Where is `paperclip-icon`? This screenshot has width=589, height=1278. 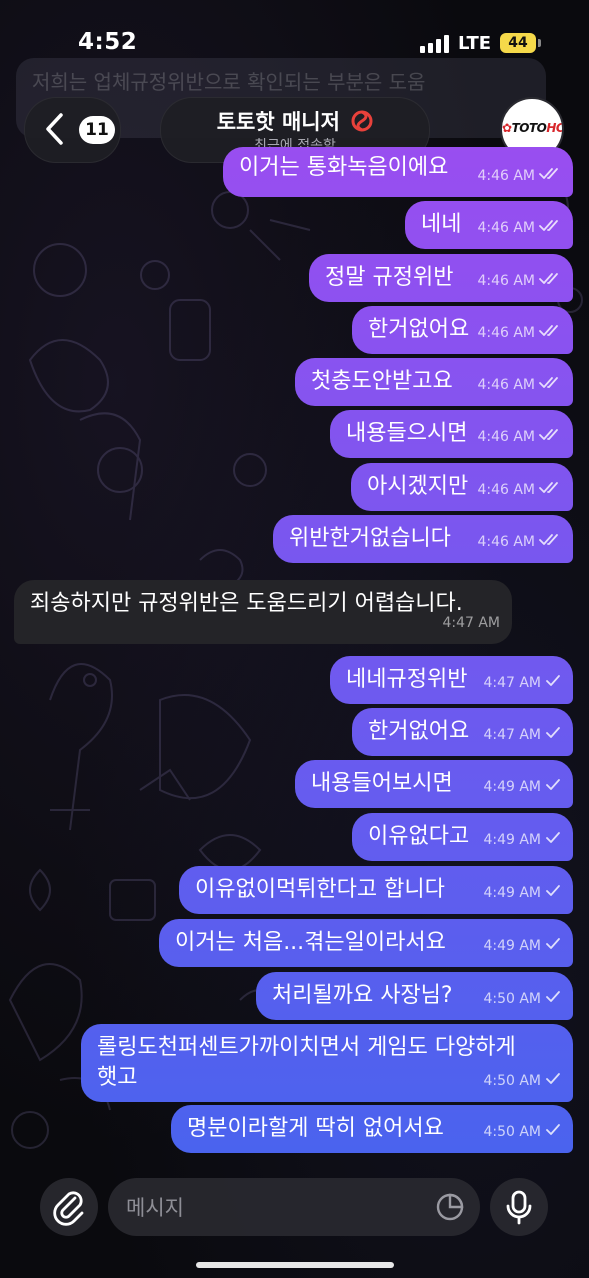 paperclip-icon is located at coordinates (68, 1208).